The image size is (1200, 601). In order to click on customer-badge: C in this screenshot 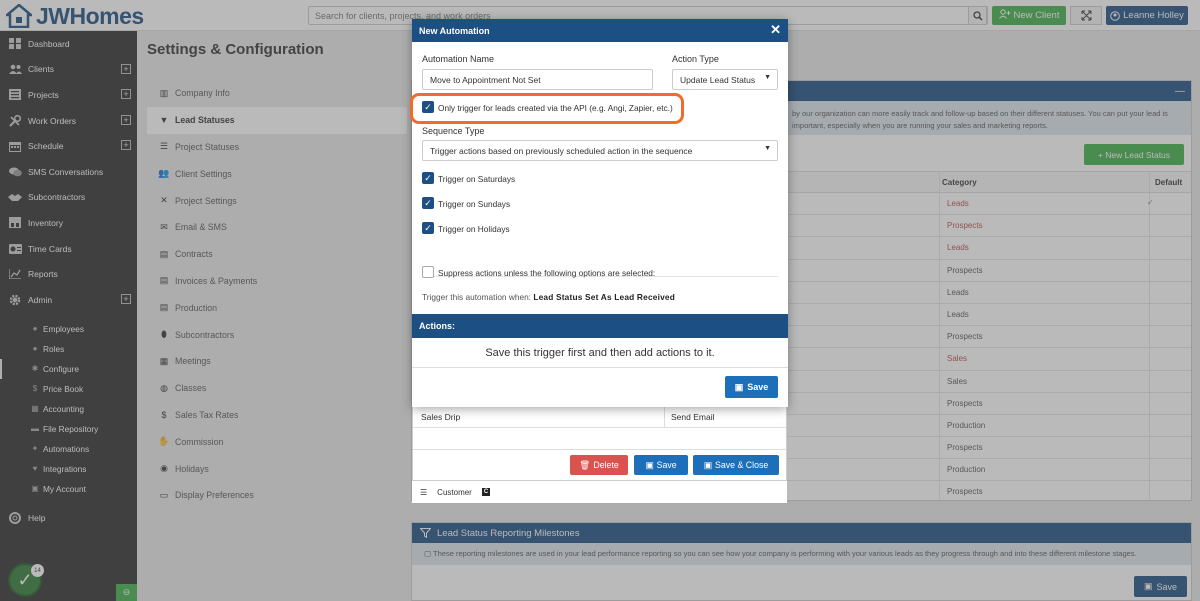, I will do `click(486, 492)`.